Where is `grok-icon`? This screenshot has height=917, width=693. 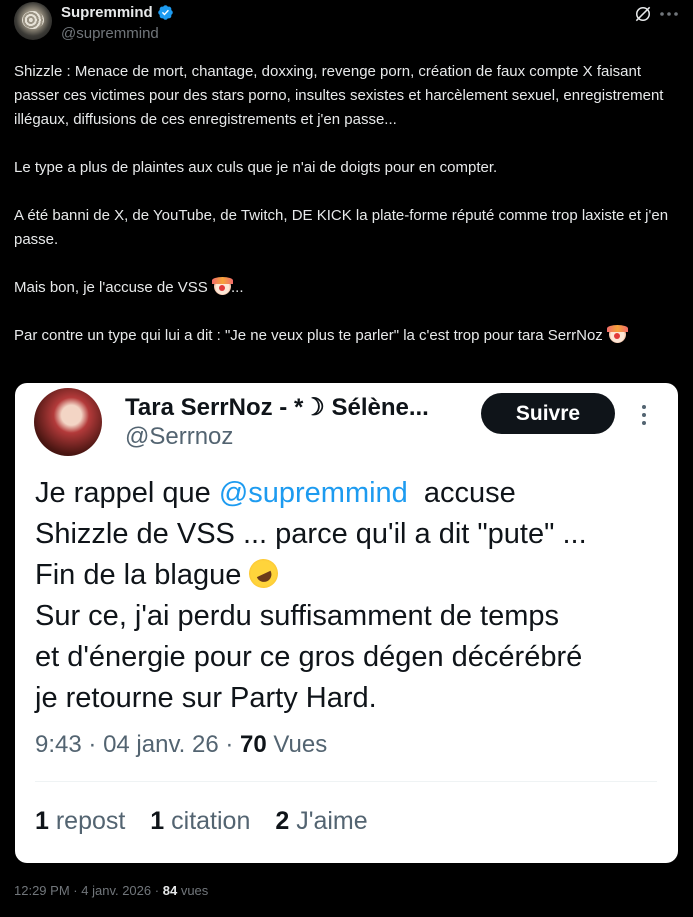
grok-icon is located at coordinates (643, 14).